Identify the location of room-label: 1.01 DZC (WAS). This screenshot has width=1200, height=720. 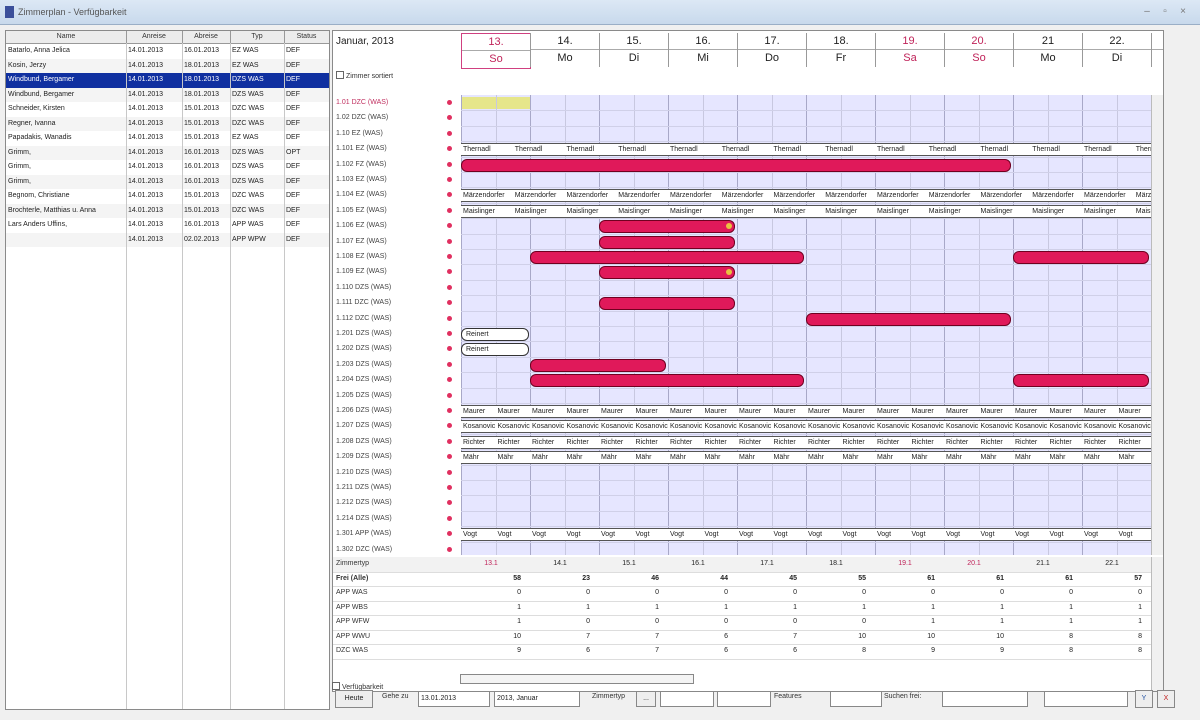
(391, 102).